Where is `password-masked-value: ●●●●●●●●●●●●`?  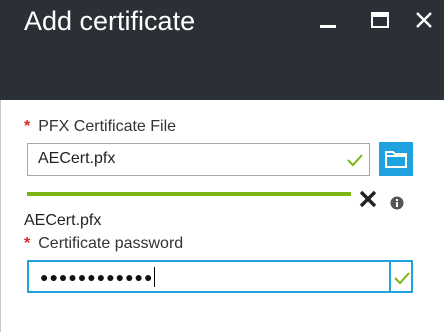
password-masked-value: ●●●●●●●●●●●● is located at coordinates (98, 277).